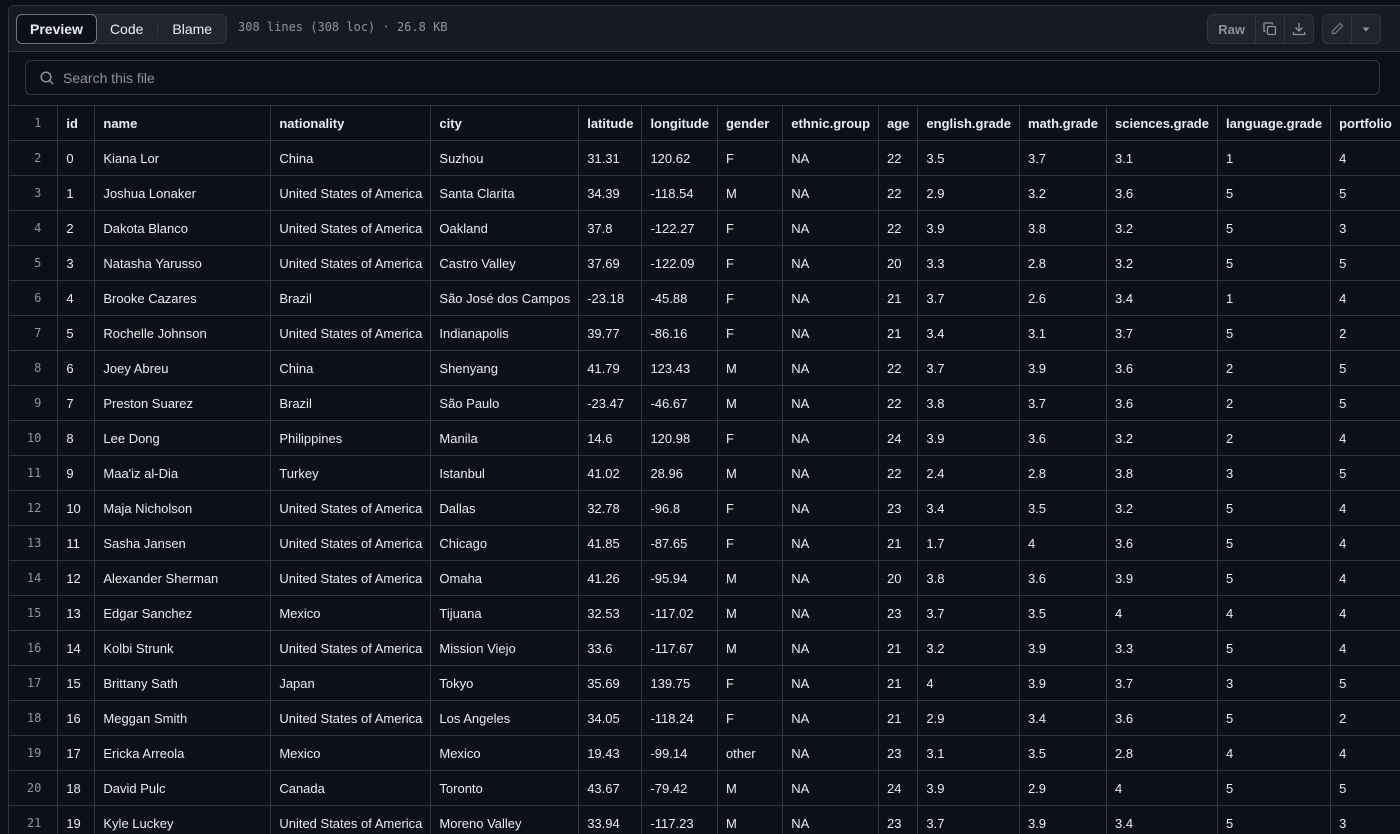 The width and height of the screenshot is (1400, 834). What do you see at coordinates (680, 228) in the screenshot?
I see `table-cell: -122.27` at bounding box center [680, 228].